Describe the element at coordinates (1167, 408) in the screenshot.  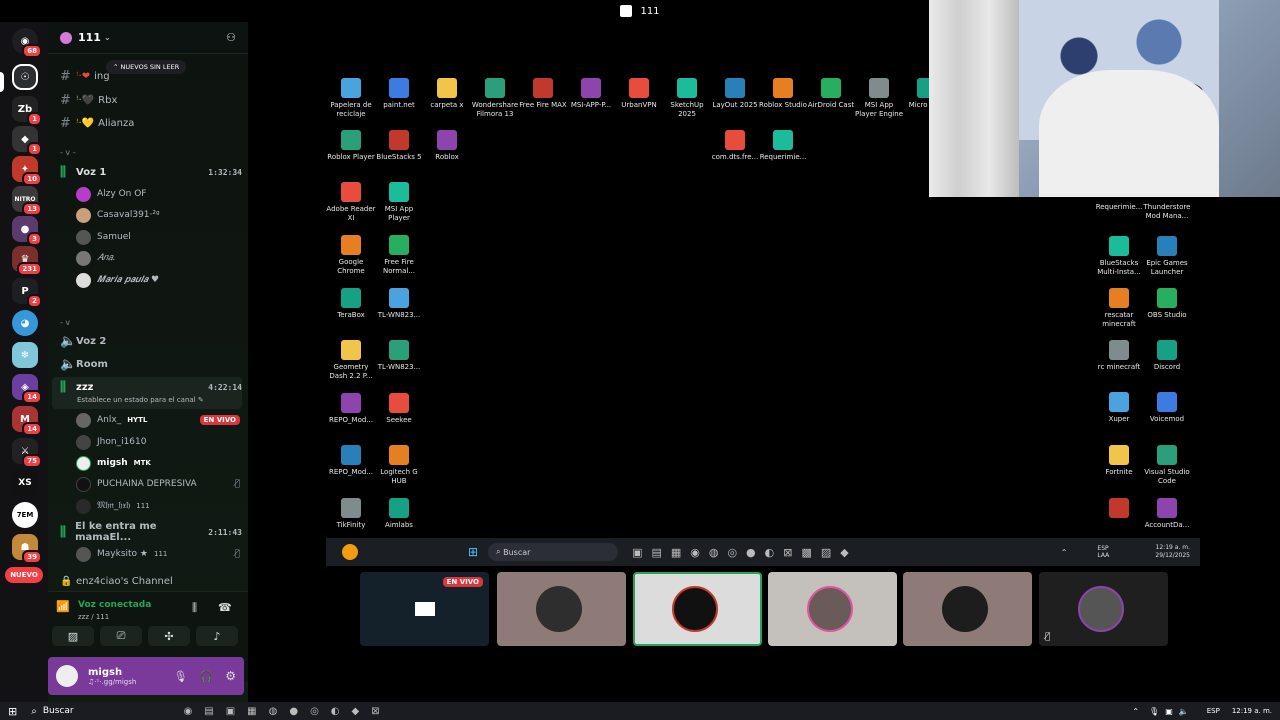
I see `desktop-icon: Voicemod` at that location.